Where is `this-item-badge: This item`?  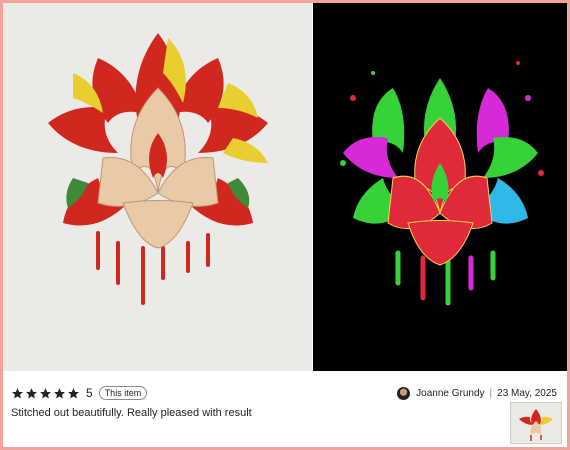
this-item-badge: This item is located at coordinates (123, 393).